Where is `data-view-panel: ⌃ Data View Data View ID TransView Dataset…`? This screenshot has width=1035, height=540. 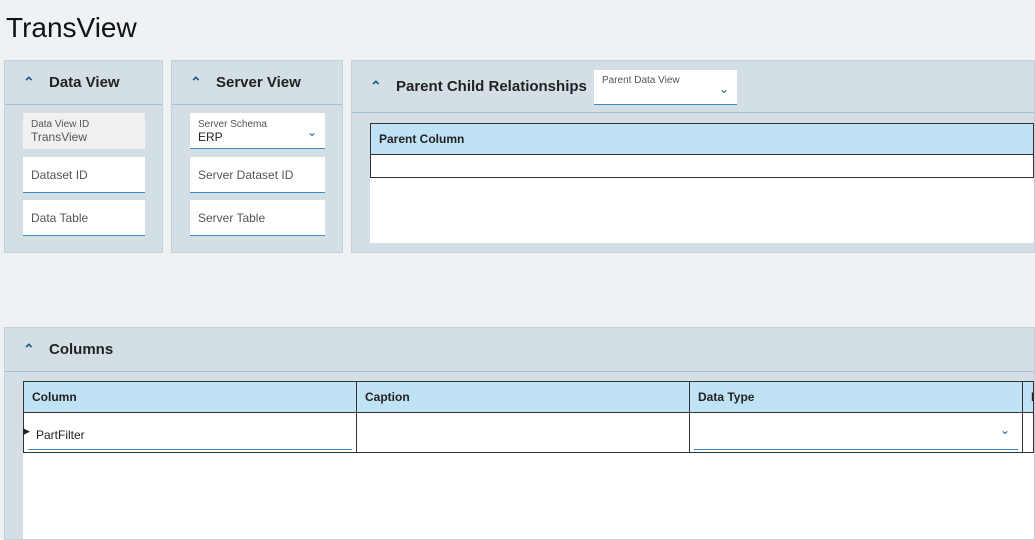
data-view-panel: ⌃ Data View Data View ID TransView Dataset… is located at coordinates (83, 156).